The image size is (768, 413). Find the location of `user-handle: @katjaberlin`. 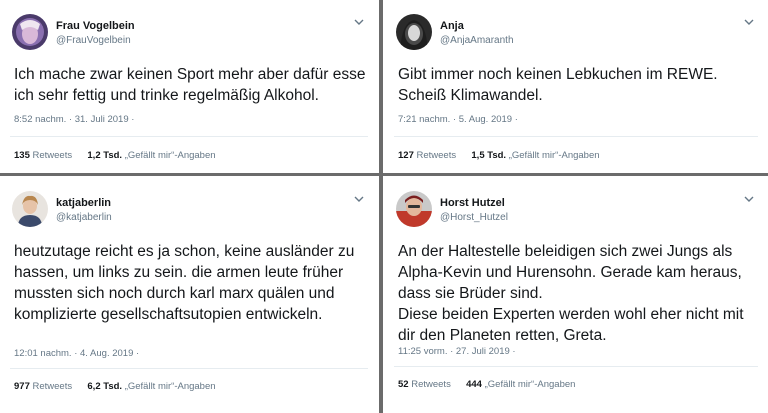

user-handle: @katjaberlin is located at coordinates (84, 217).